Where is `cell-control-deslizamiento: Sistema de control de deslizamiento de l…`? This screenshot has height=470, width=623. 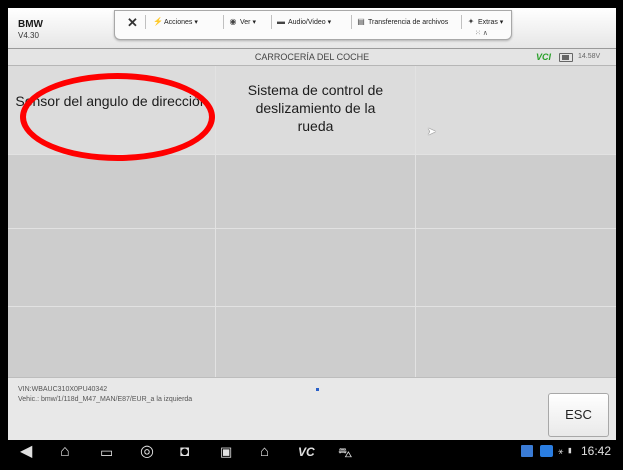 cell-control-deslizamiento: Sistema de control de deslizamiento de l… is located at coordinates (316, 110).